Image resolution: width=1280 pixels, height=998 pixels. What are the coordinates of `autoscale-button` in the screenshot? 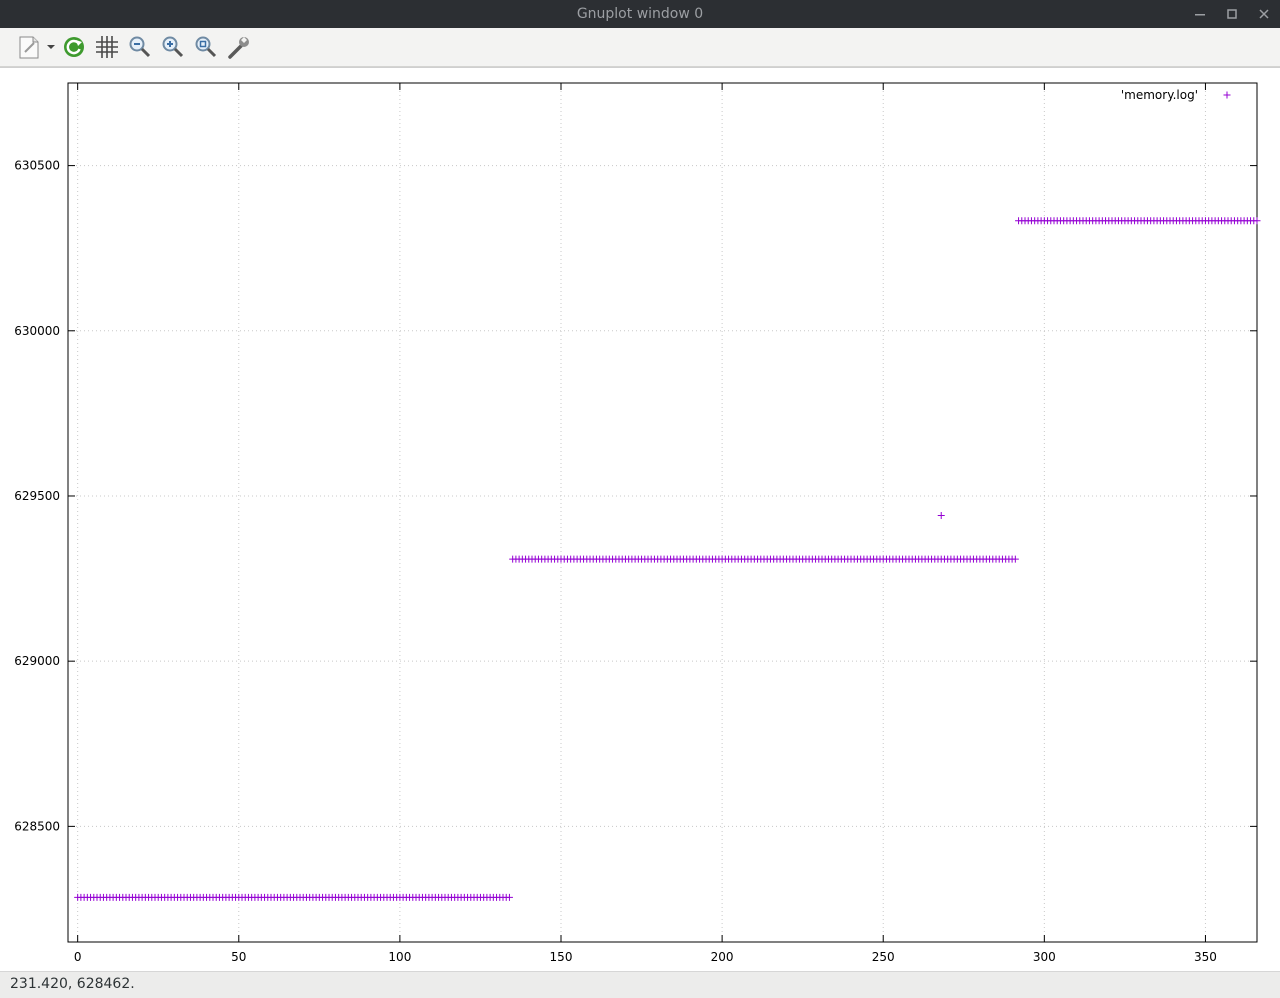 It's located at (206, 47).